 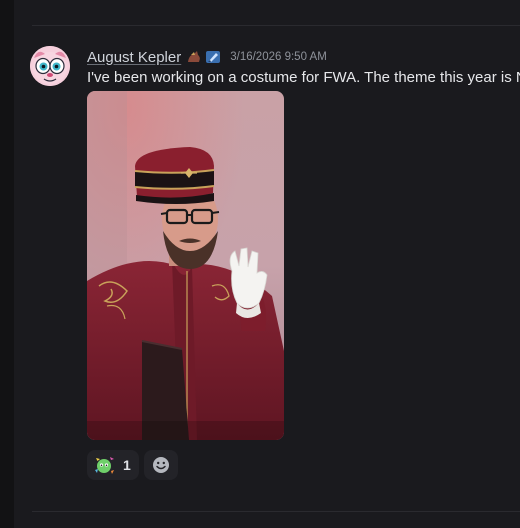 I want to click on add-reaction-button, so click(x=160, y=465).